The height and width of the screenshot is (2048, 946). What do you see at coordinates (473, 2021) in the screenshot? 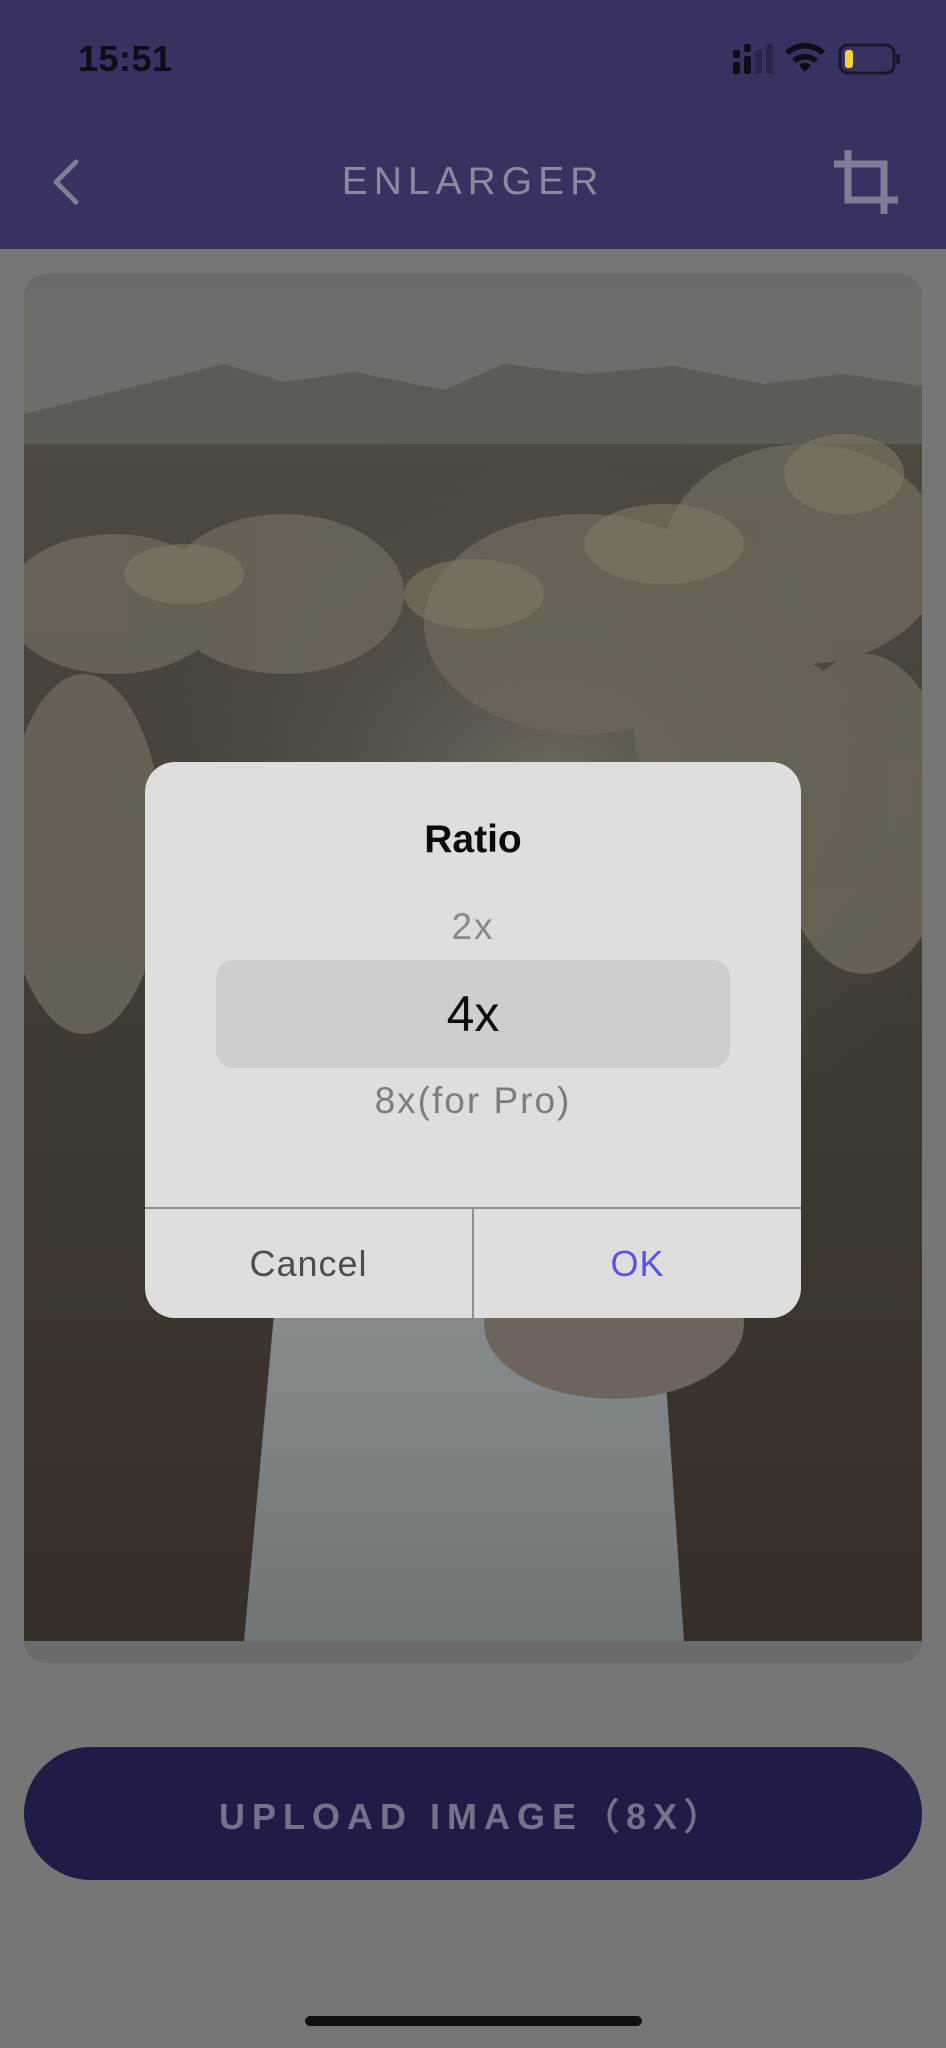
I see `home-indicator` at bounding box center [473, 2021].